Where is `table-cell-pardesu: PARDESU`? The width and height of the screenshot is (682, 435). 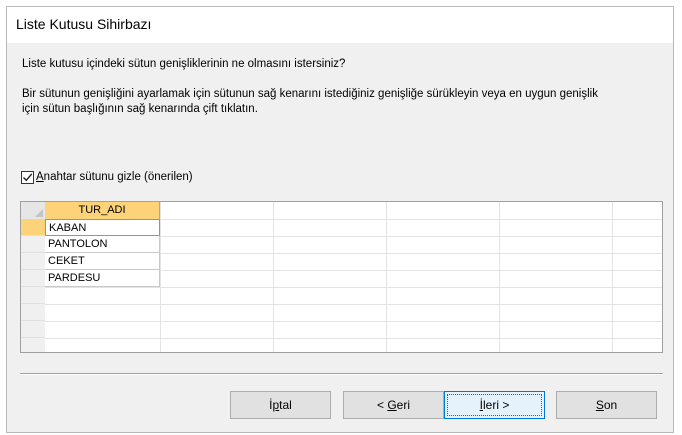 table-cell-pardesu: PARDESU is located at coordinates (102, 278).